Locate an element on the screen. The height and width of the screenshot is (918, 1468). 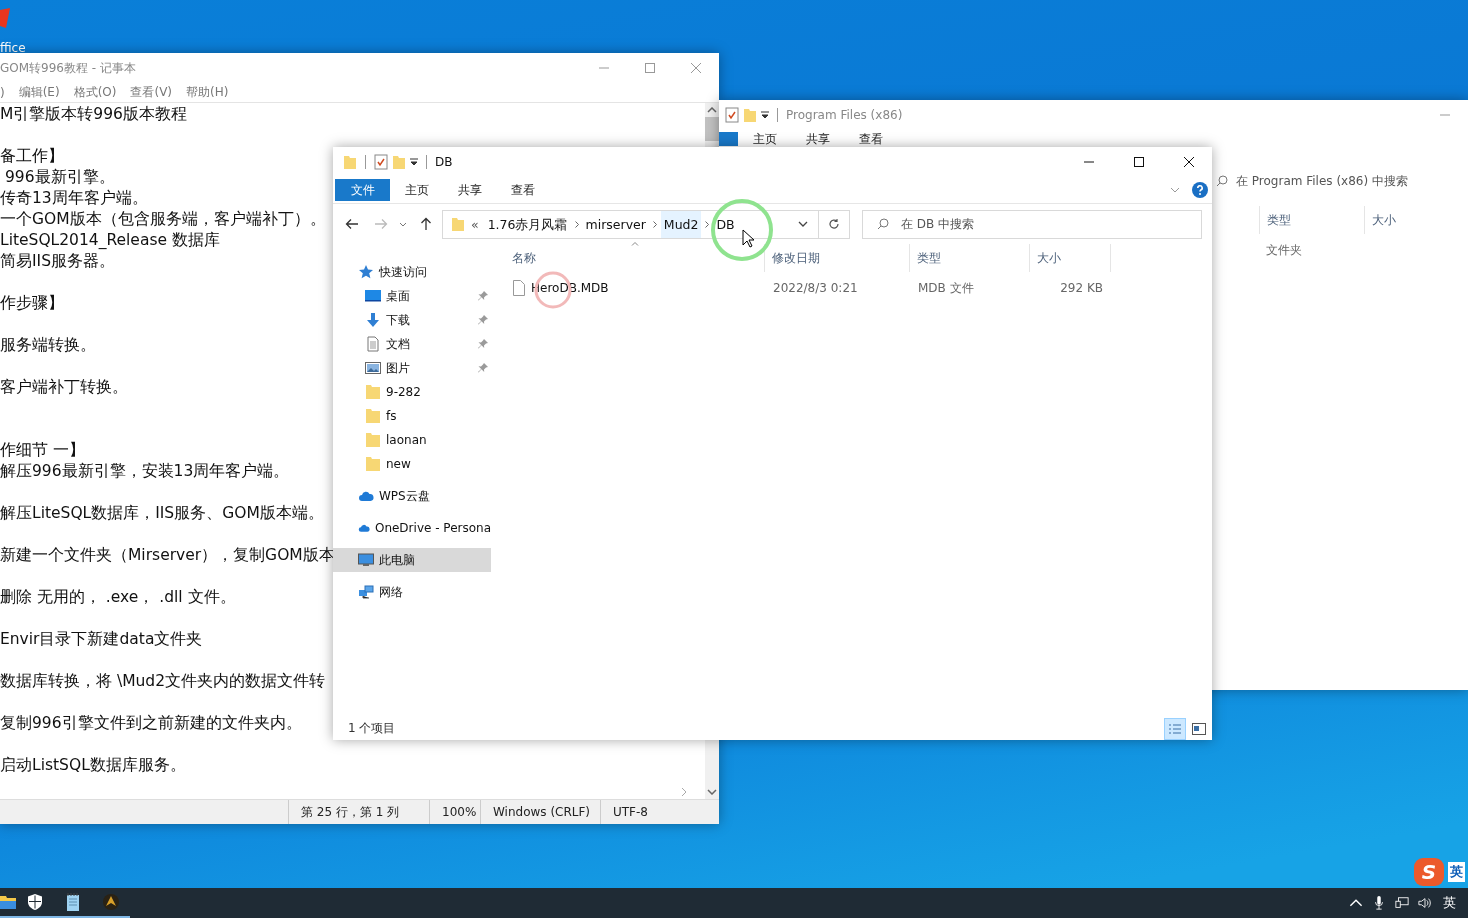
text-line: 996最新引擎。 is located at coordinates (59, 177).